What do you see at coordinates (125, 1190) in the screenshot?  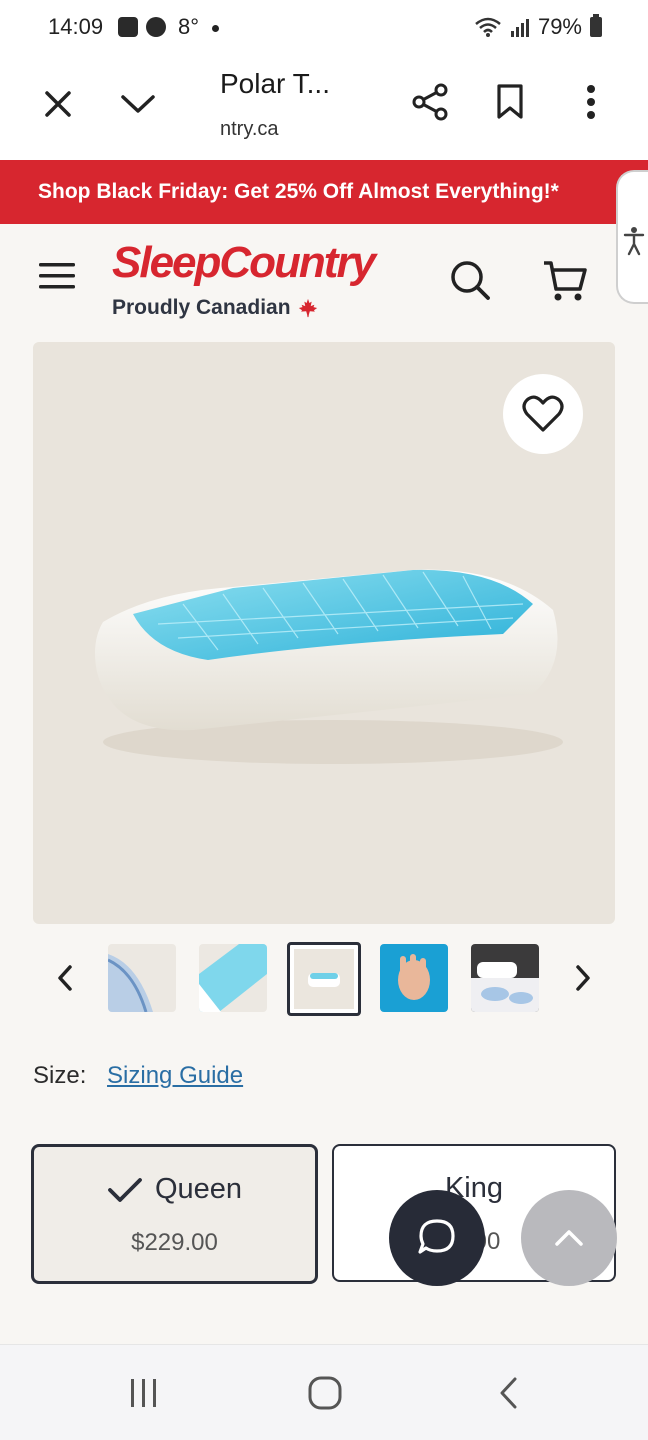 I see `checkmark-icon` at bounding box center [125, 1190].